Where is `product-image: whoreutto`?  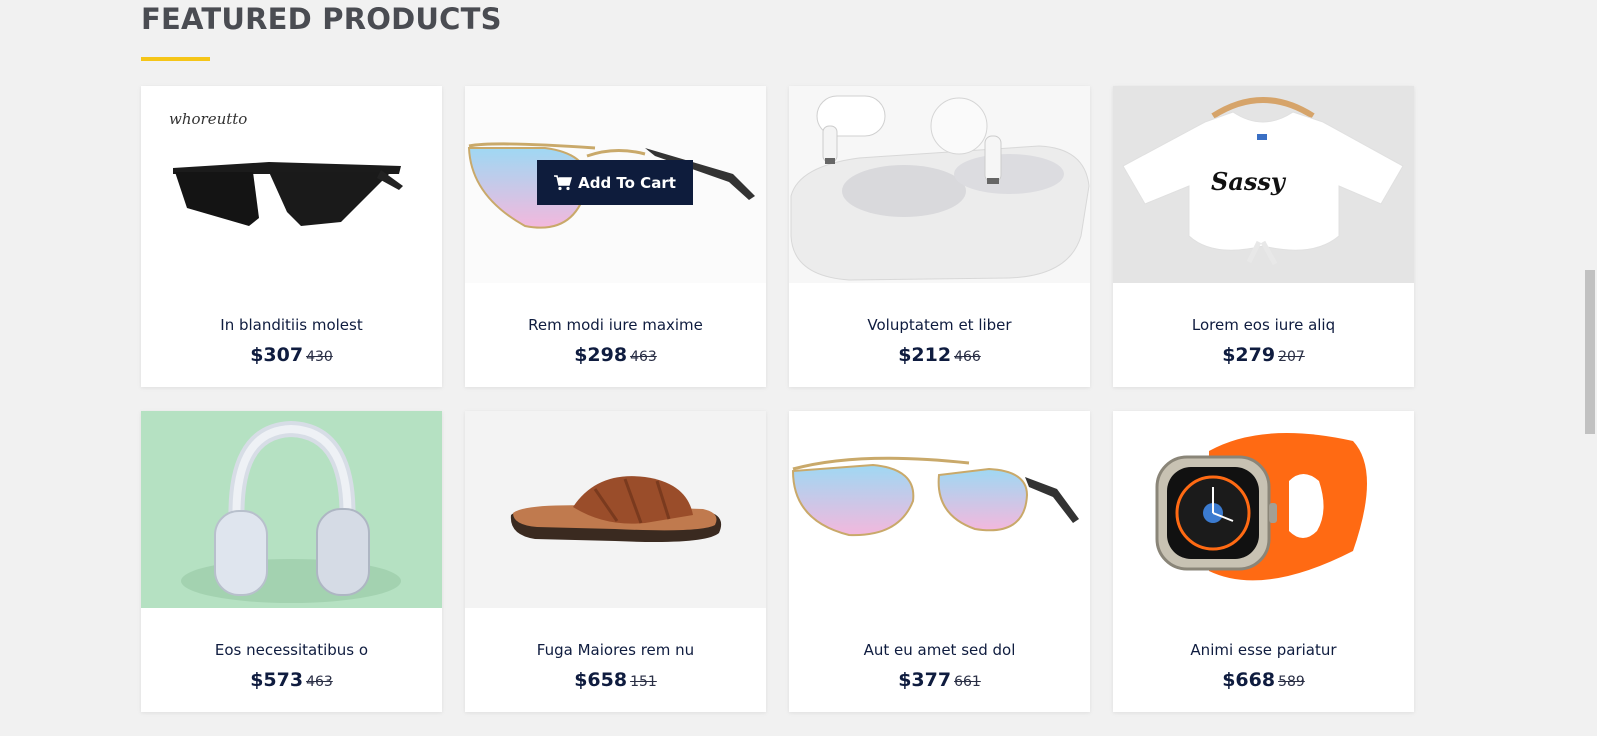 product-image: whoreutto is located at coordinates (291, 184).